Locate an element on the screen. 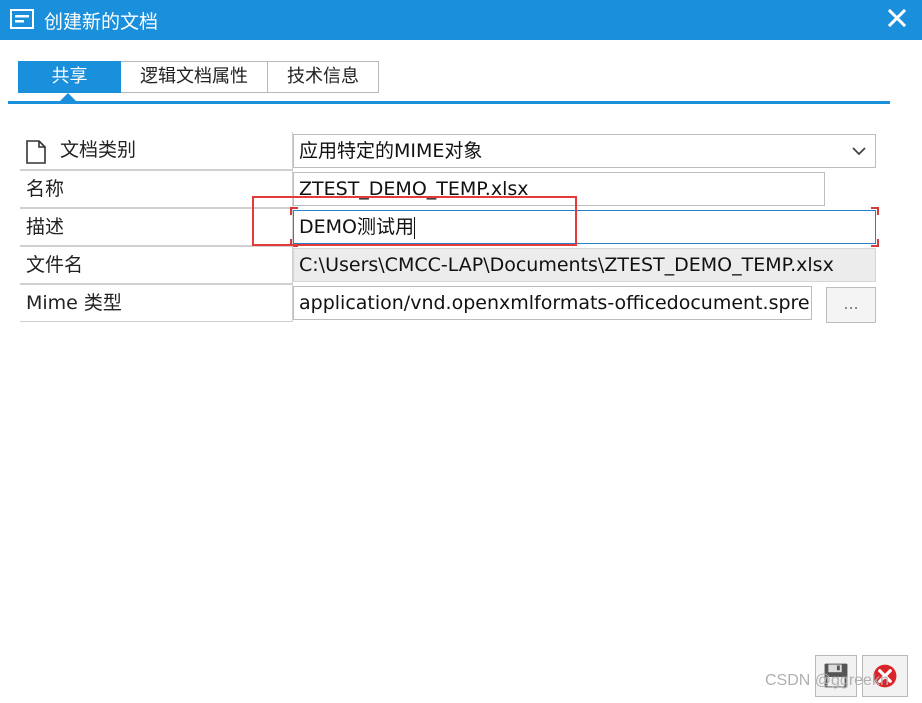  title-bar: 创建新的文档 is located at coordinates (461, 20).